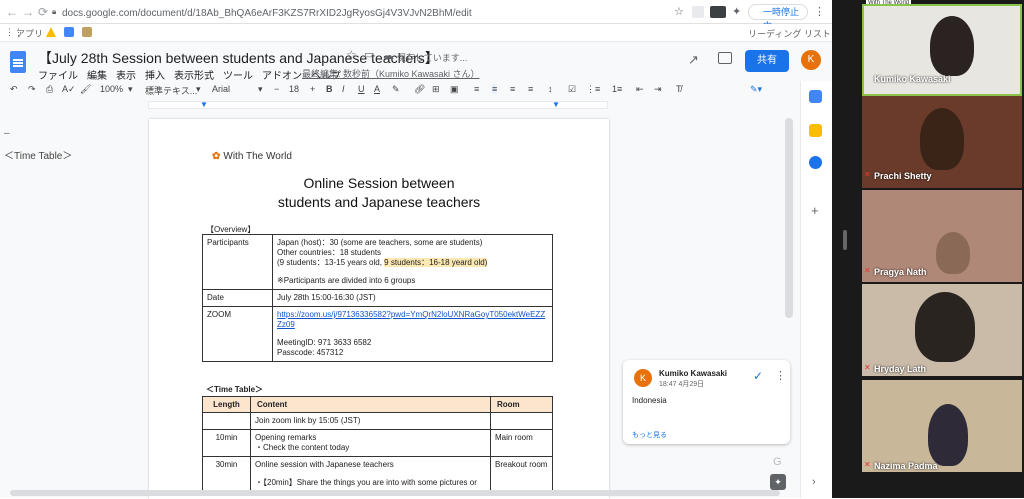  Describe the element at coordinates (221, 89) in the screenshot. I see `font-select: Arial` at that location.